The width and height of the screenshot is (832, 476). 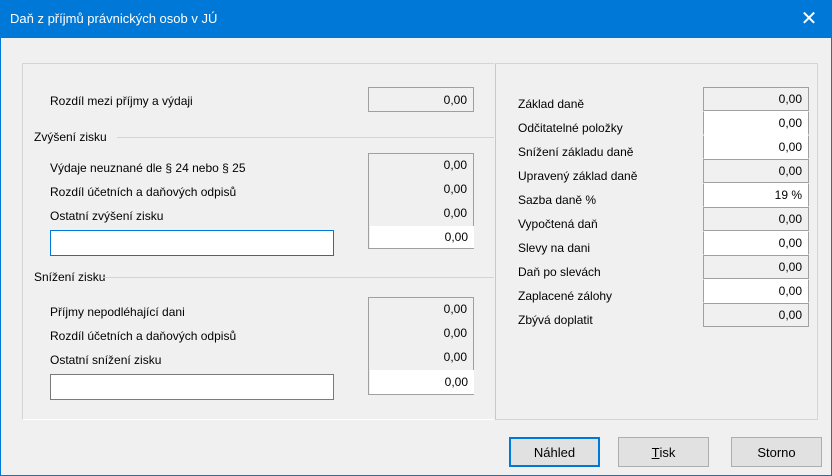 I want to click on increase-custom-value: 0,00, so click(x=456, y=237).